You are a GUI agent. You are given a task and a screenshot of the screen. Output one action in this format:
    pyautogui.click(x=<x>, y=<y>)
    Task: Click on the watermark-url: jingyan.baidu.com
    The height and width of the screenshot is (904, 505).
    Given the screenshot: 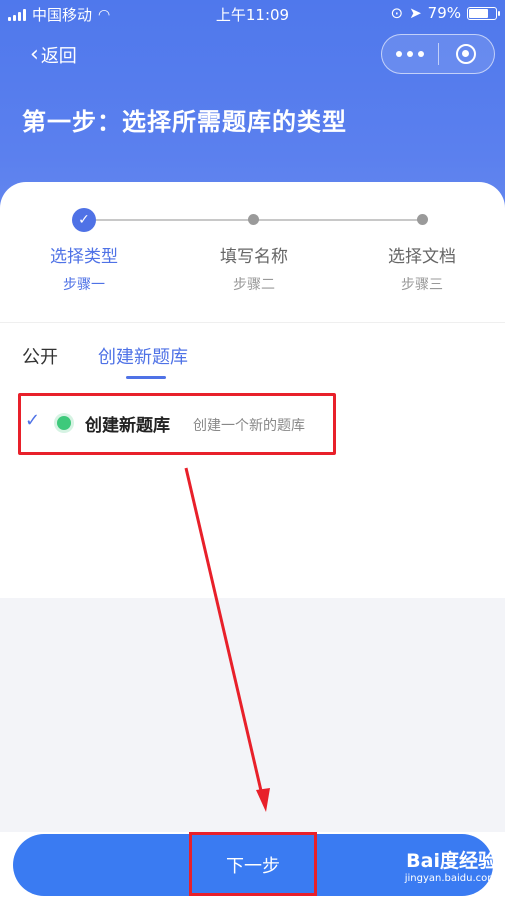 What is the action you would take?
    pyautogui.click(x=450, y=878)
    